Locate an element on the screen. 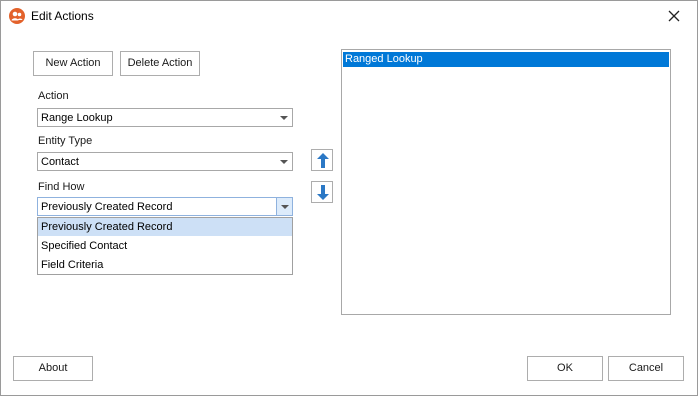  find-how-select: Previously Created Record is located at coordinates (165, 206).